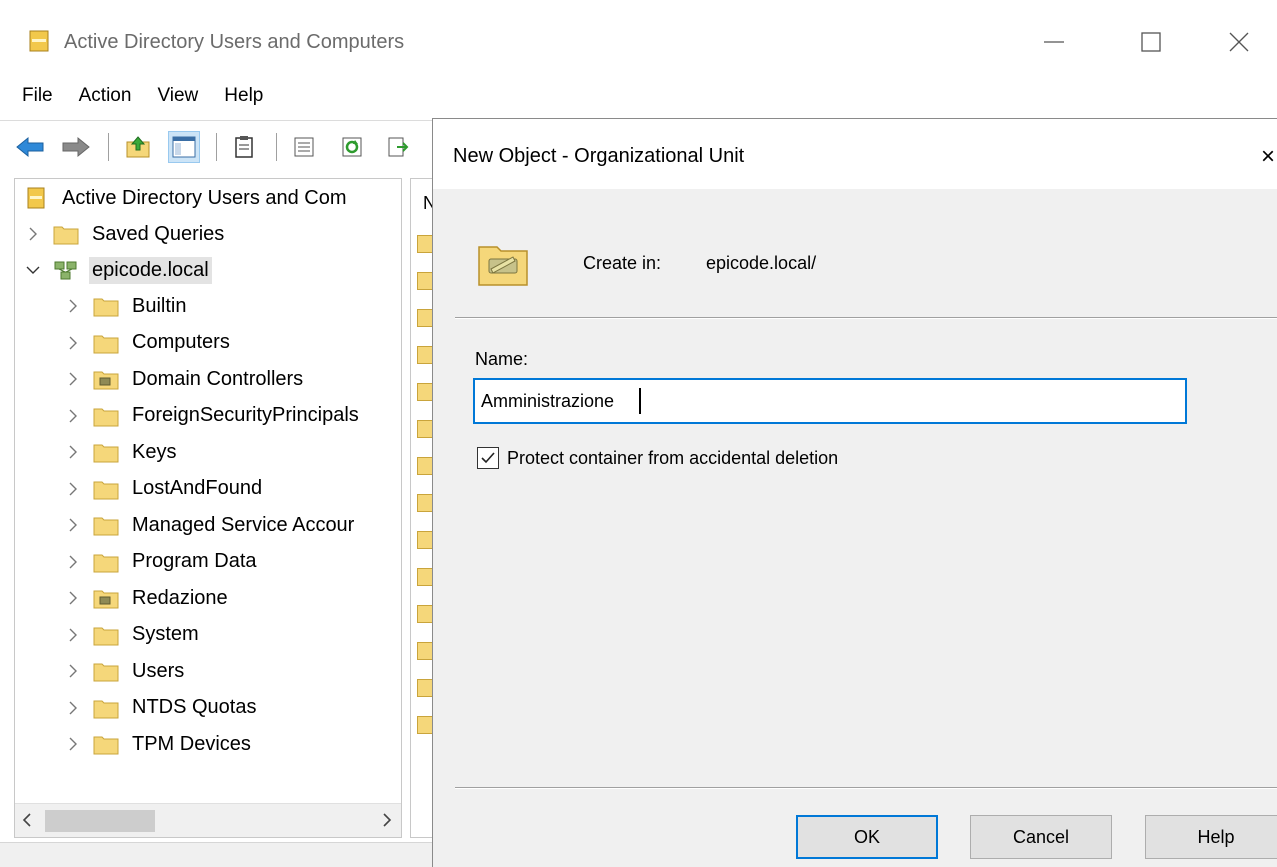  I want to click on tree-item: NTDS Quotas, so click(161, 708).